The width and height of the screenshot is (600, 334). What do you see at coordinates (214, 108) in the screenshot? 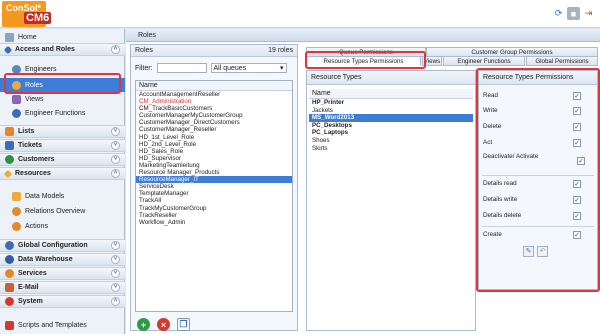
I see `role-list-item: CM_TrackBasicCustomers` at bounding box center [214, 108].